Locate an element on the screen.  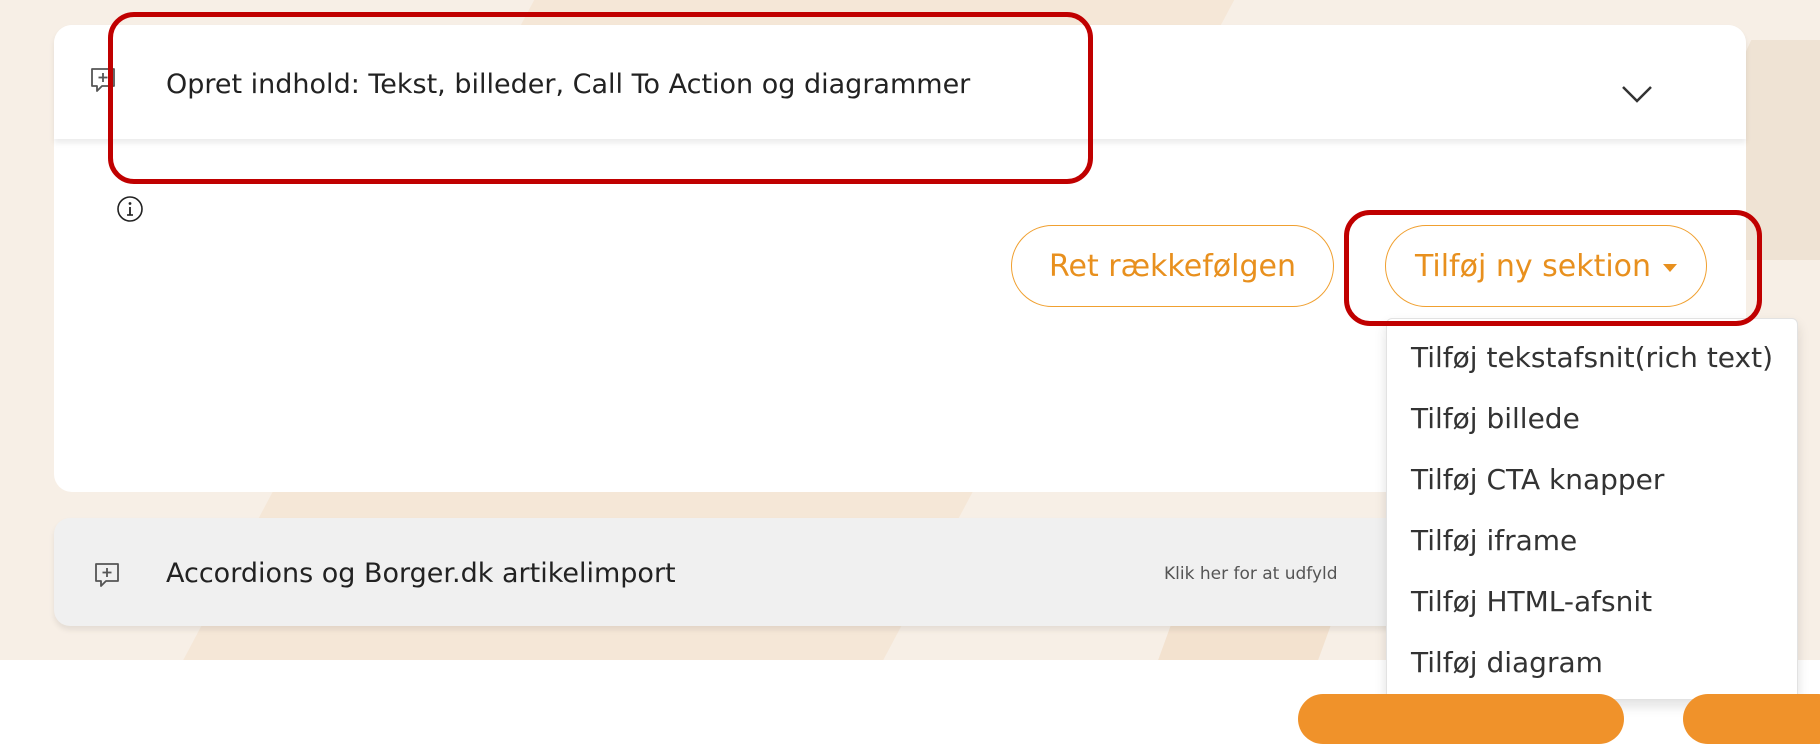
menu-item-image: Tilføj billede is located at coordinates (1495, 418).